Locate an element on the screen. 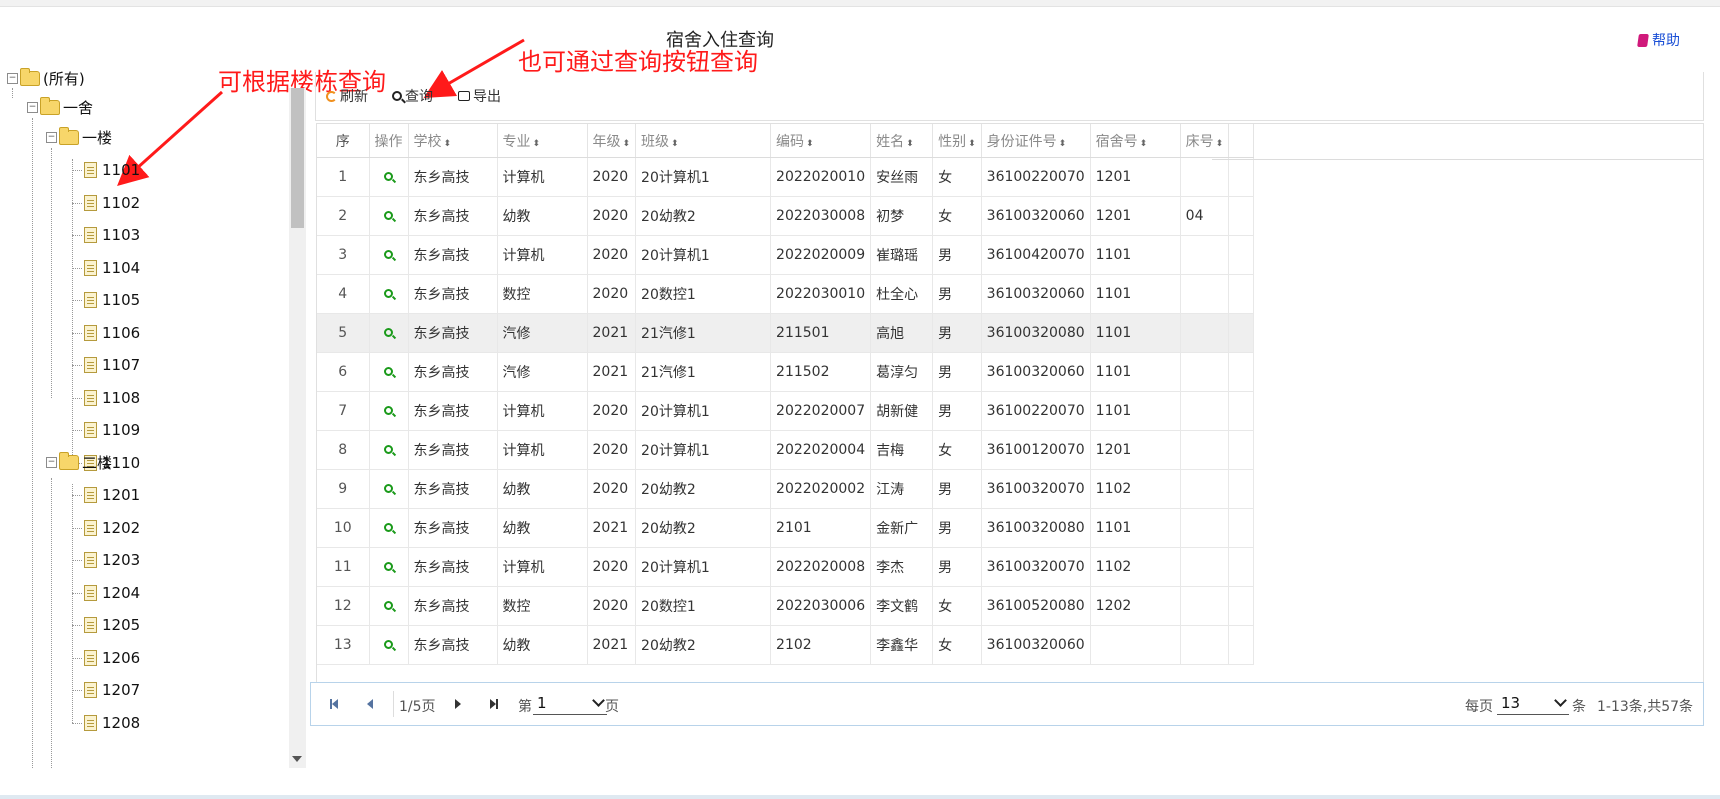  tree-room-1104: 1104 is located at coordinates (112, 268).